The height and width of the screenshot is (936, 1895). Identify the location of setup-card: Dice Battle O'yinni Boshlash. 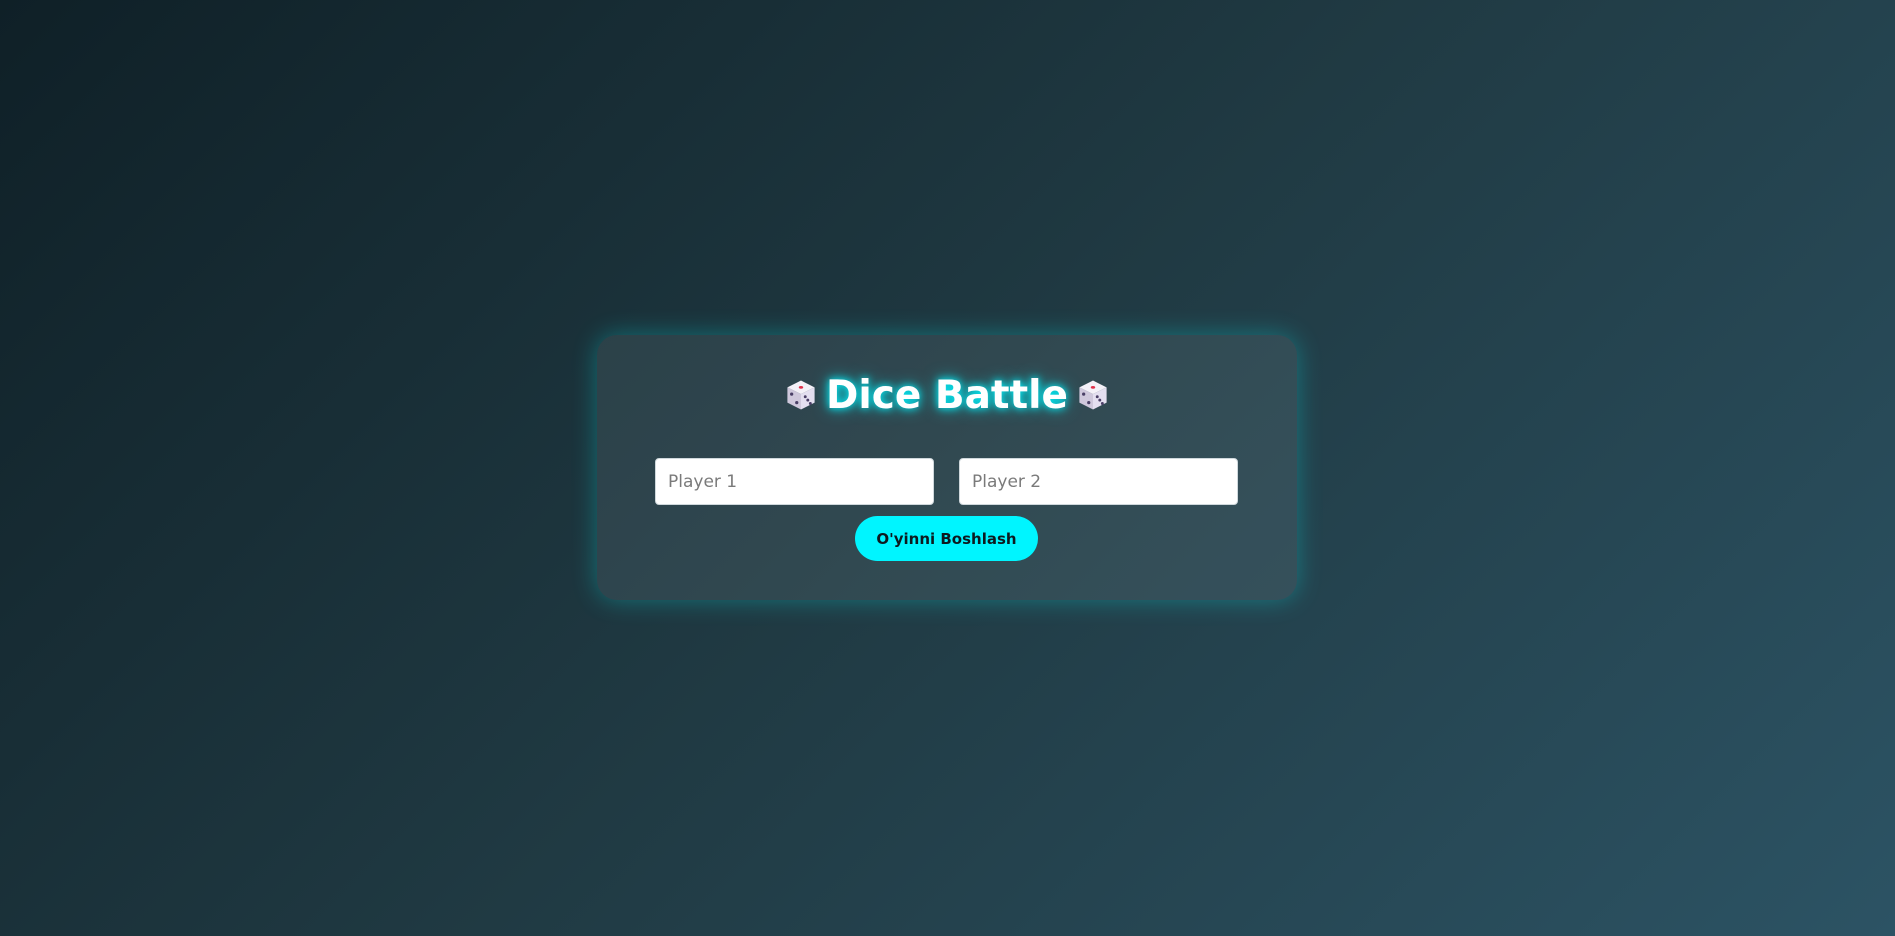
(947, 467).